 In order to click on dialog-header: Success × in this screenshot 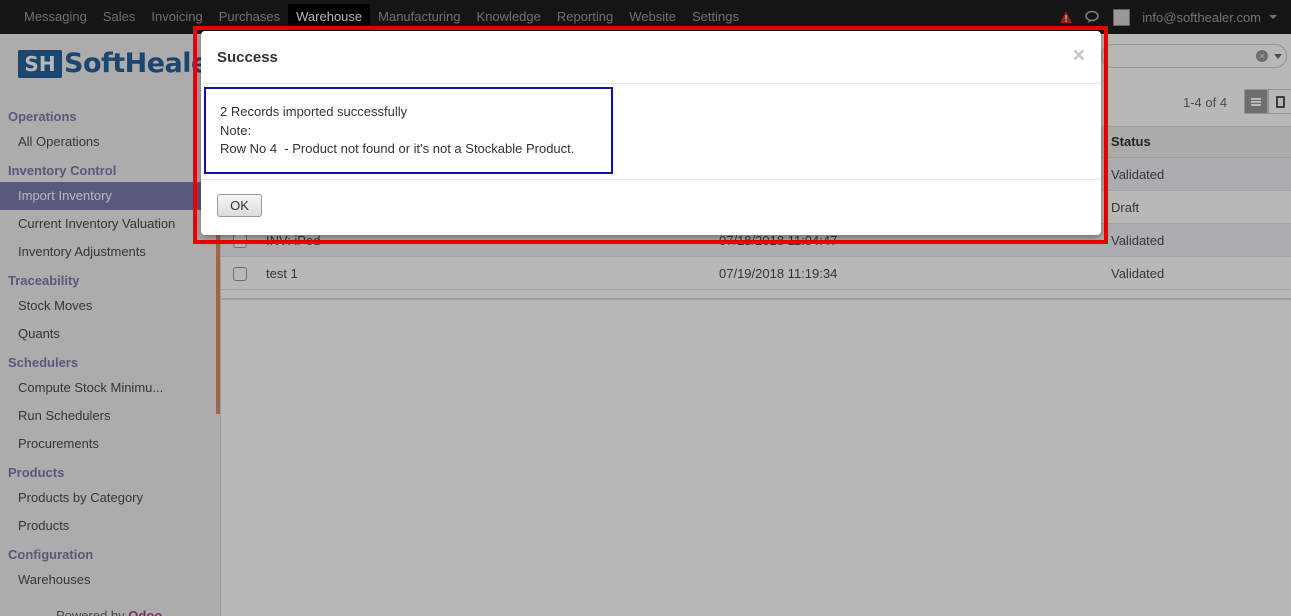, I will do `click(651, 57)`.